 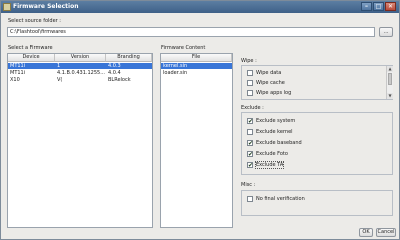 I want to click on file-name: kernel.sin, so click(x=175, y=66).